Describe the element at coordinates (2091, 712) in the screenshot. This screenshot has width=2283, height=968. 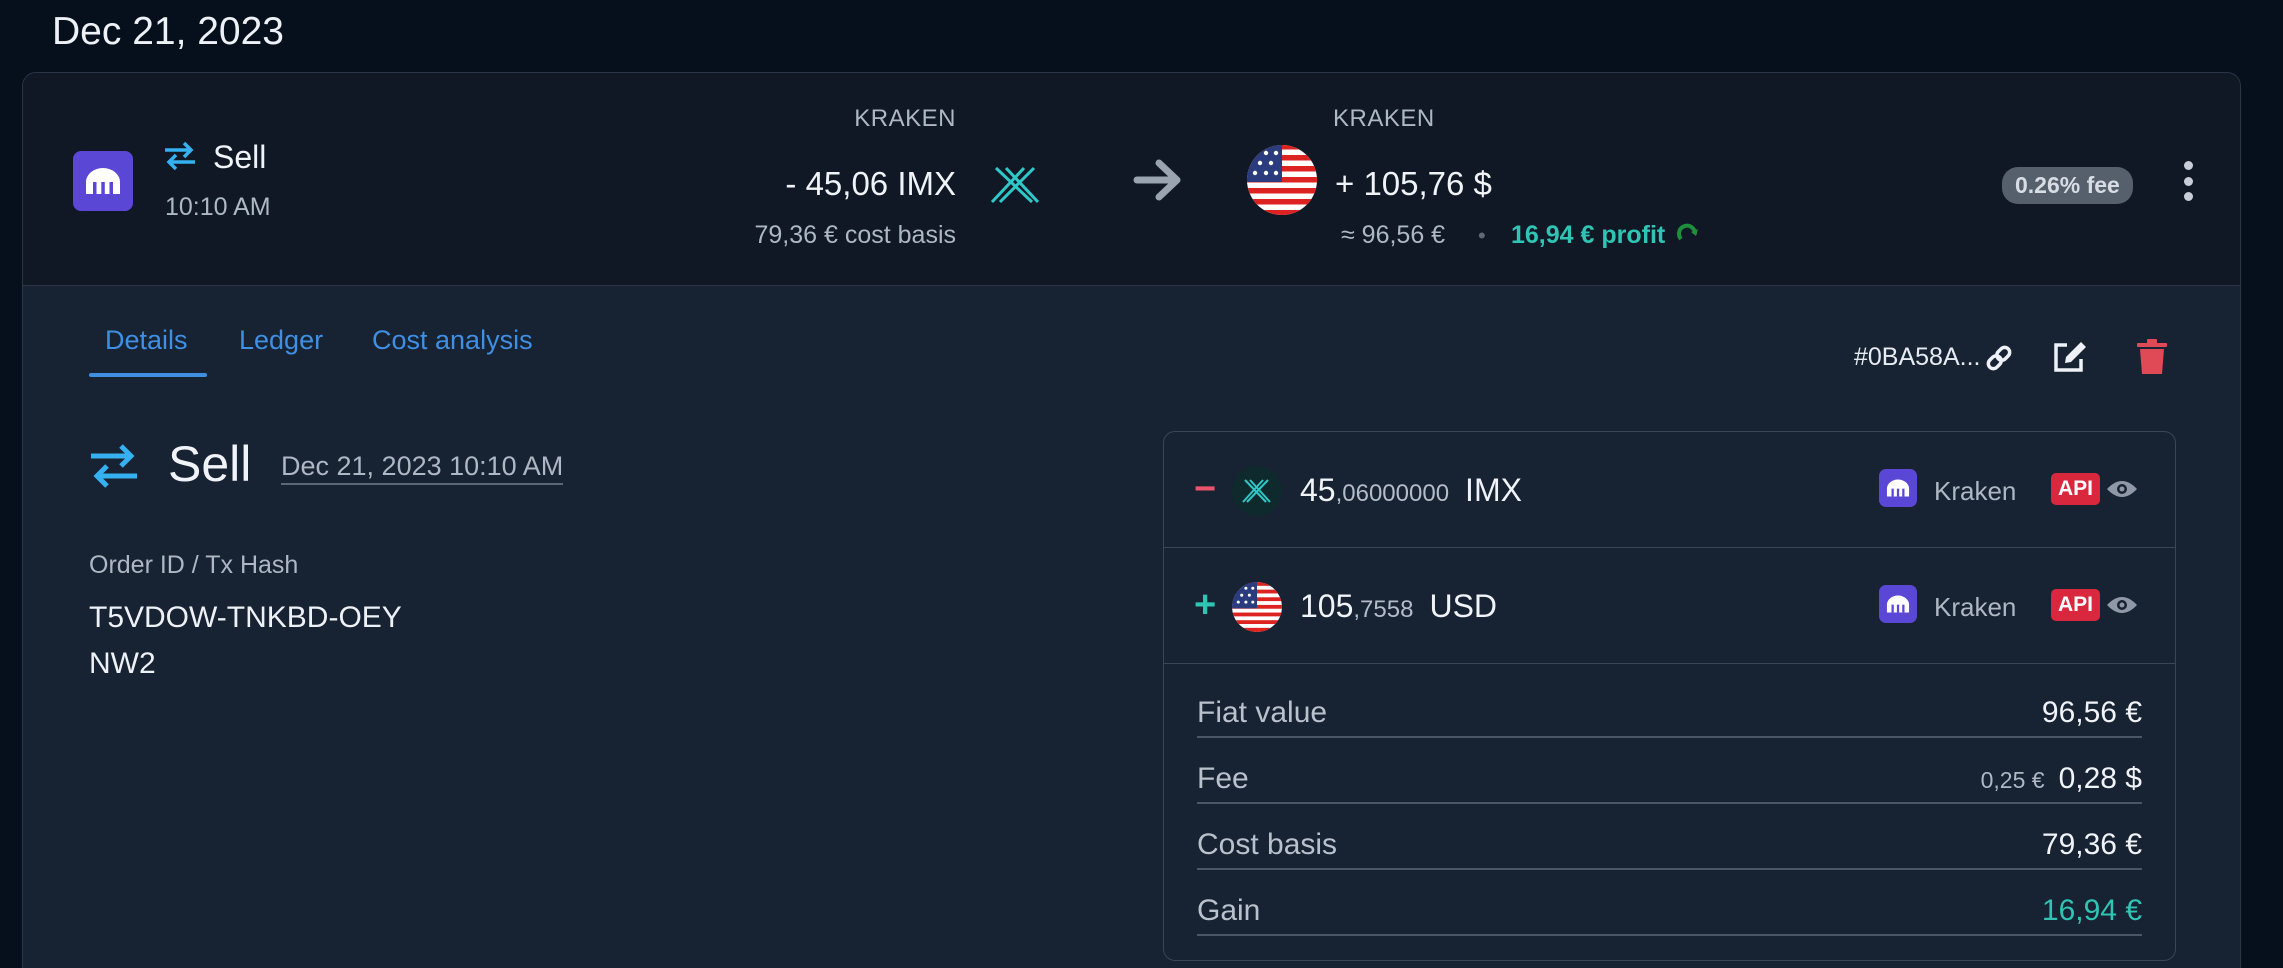
I see `fiat-value: 96,56 €` at that location.